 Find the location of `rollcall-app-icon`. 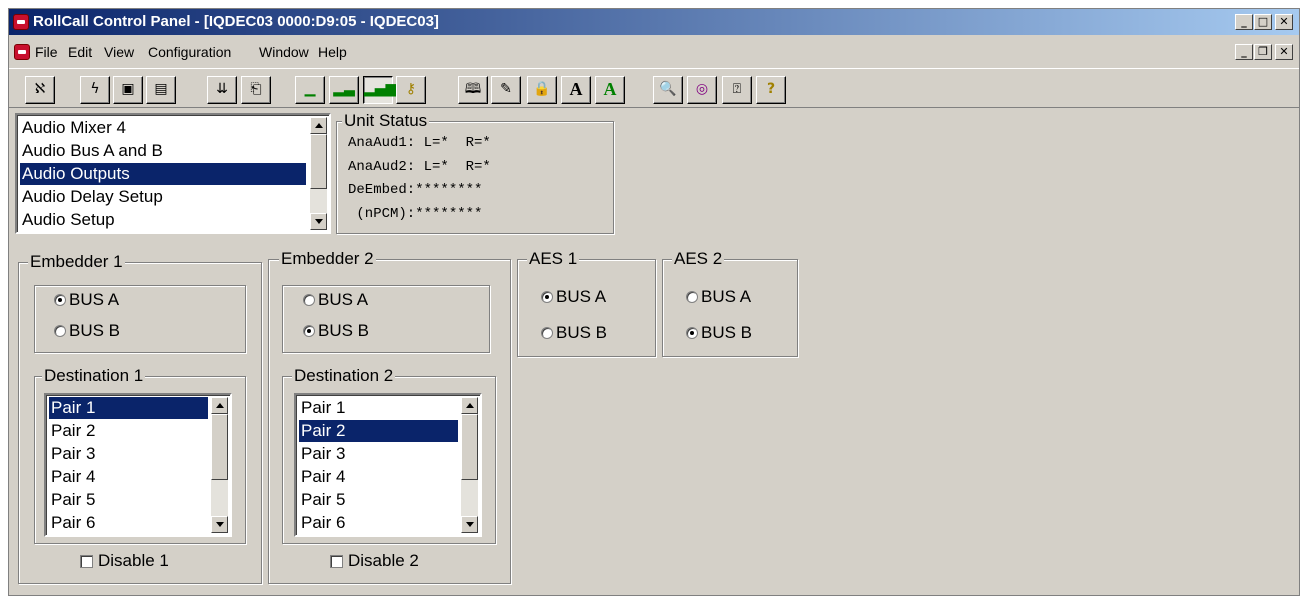

rollcall-app-icon is located at coordinates (21, 22).